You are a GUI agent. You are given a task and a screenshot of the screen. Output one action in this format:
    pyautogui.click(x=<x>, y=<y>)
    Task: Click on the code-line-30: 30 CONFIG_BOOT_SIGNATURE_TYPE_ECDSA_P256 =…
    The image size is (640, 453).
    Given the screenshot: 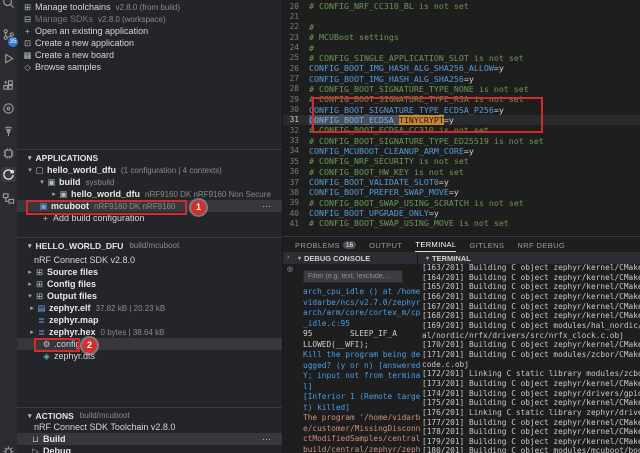 What is the action you would take?
    pyautogui.click(x=461, y=109)
    